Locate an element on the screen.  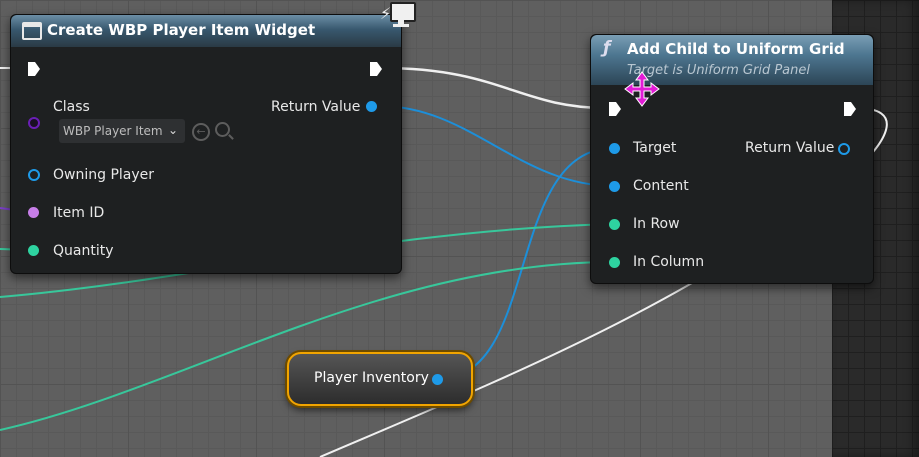
content-label: Content is located at coordinates (661, 186).